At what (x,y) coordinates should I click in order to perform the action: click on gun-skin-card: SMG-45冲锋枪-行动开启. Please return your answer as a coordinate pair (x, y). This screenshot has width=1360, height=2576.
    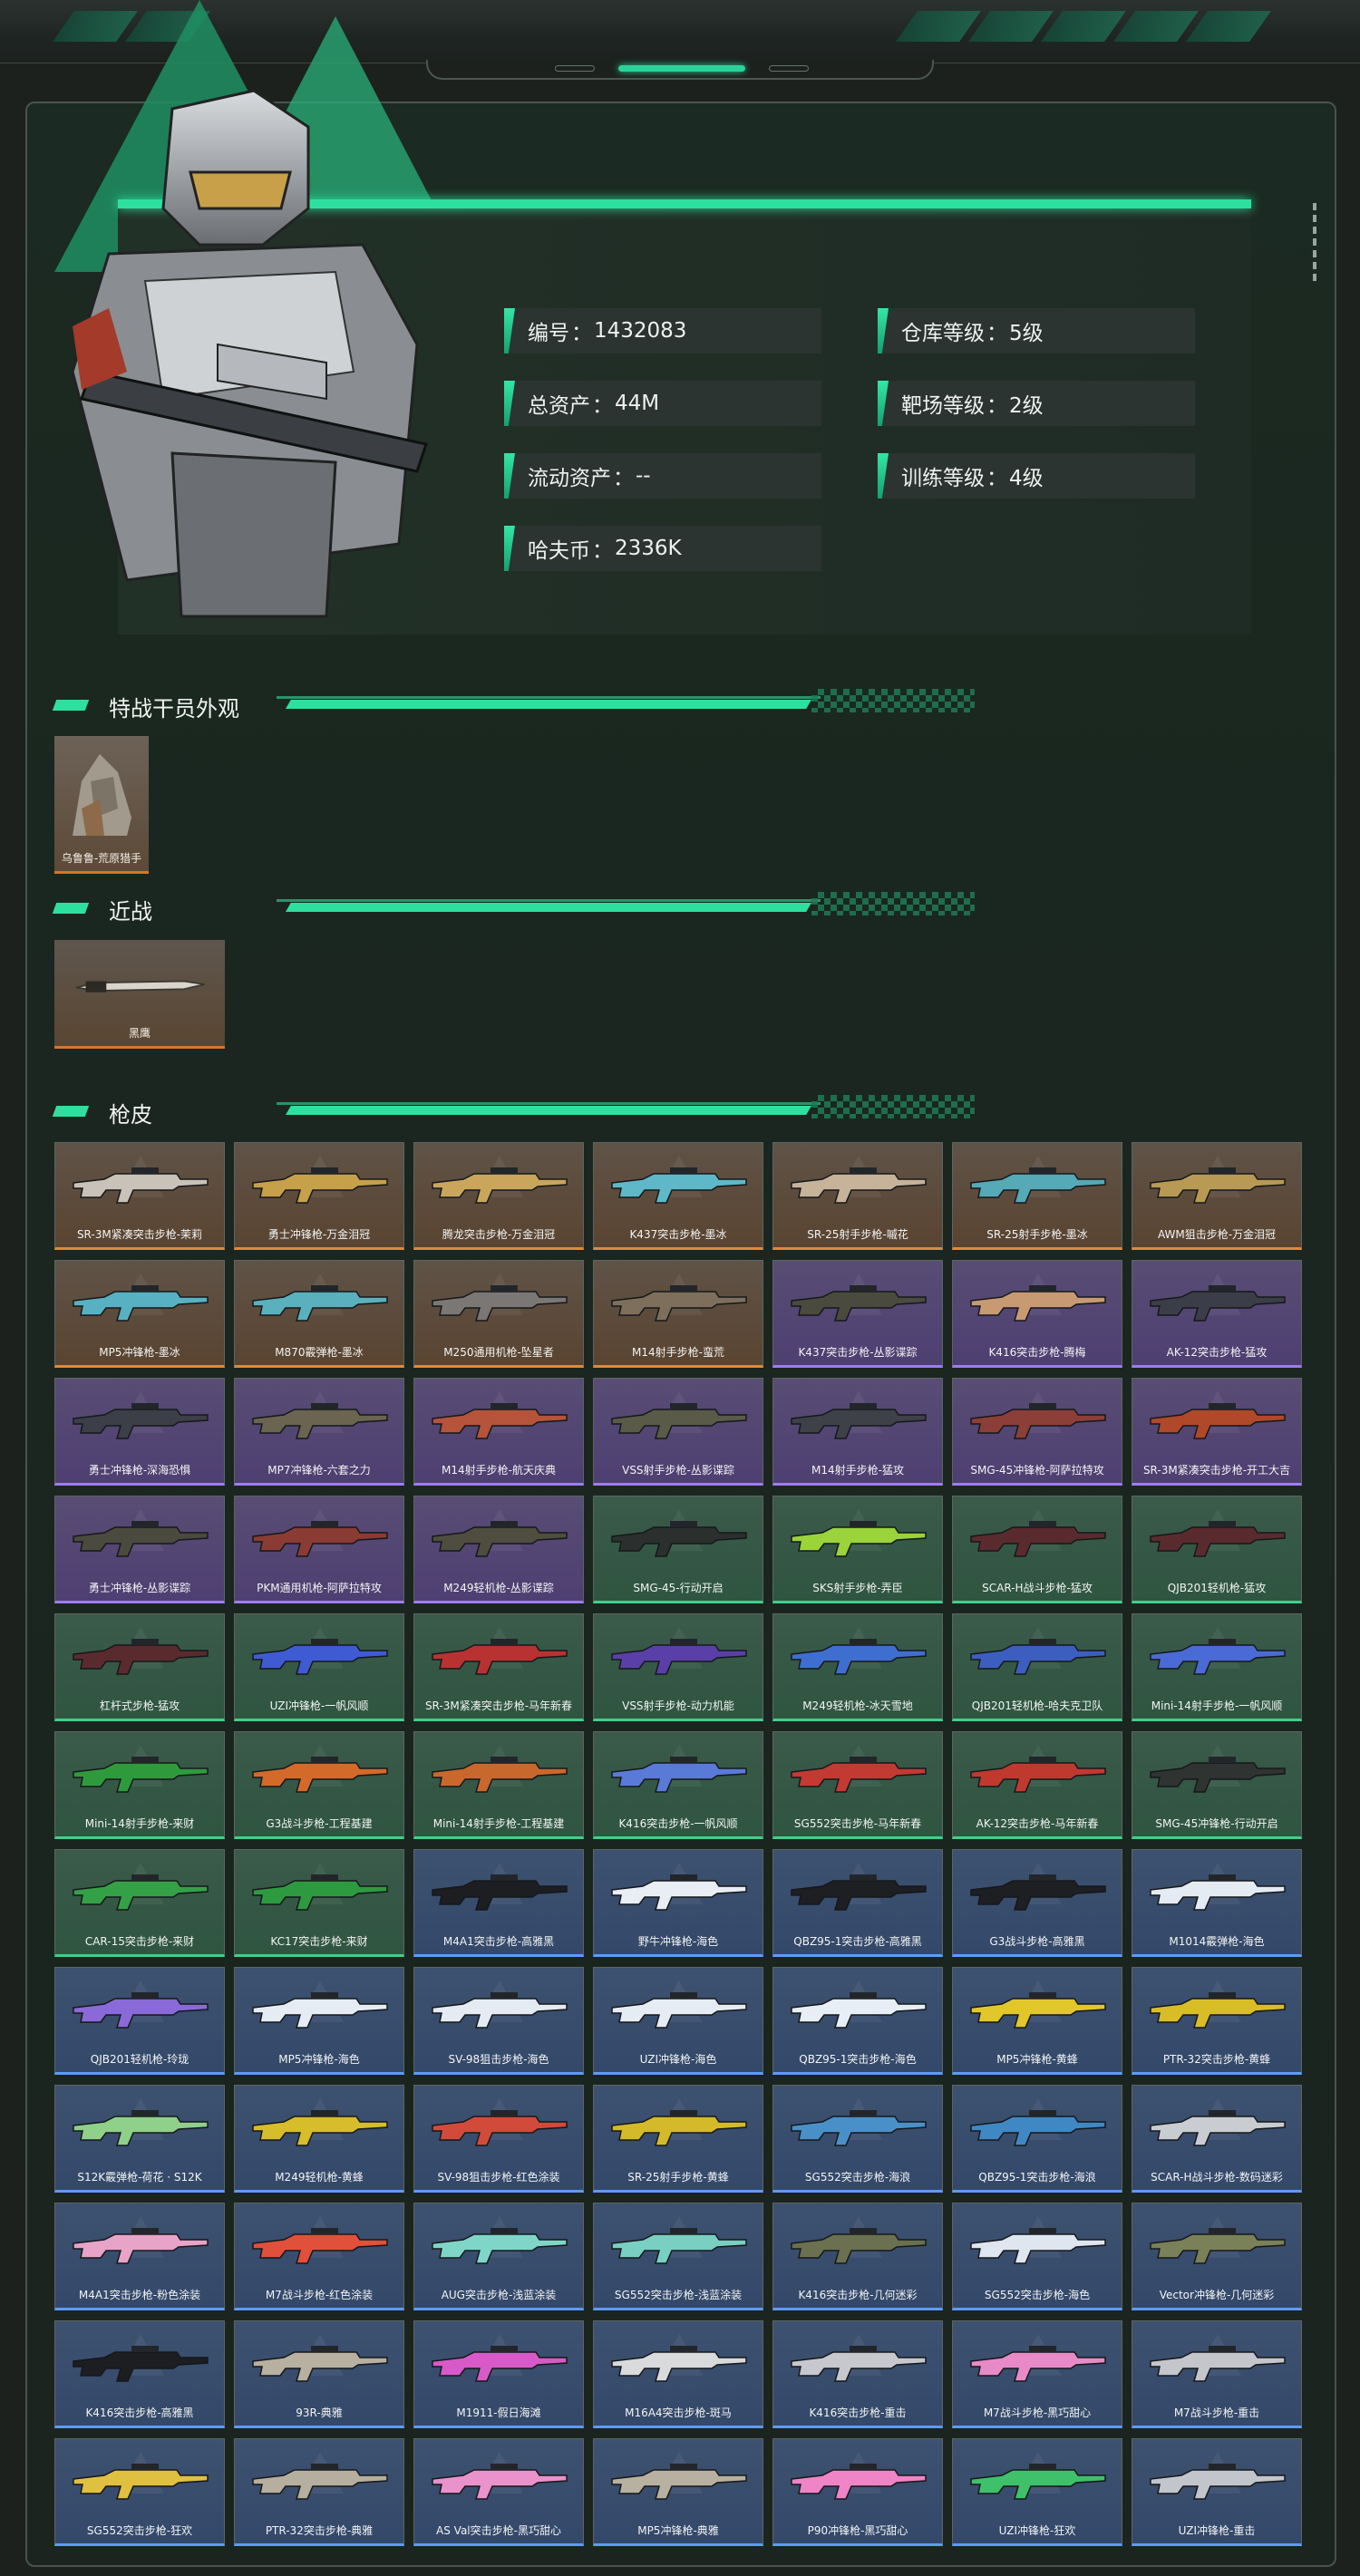
    Looking at the image, I should click on (1217, 1785).